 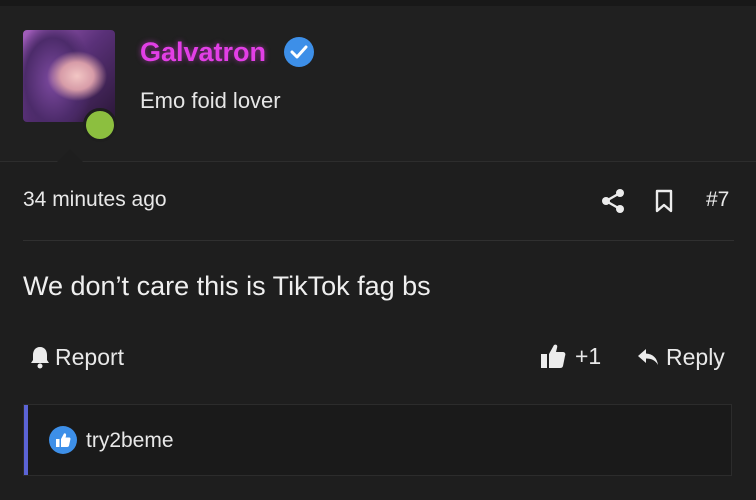 I want to click on like-button: +1, so click(x=570, y=356).